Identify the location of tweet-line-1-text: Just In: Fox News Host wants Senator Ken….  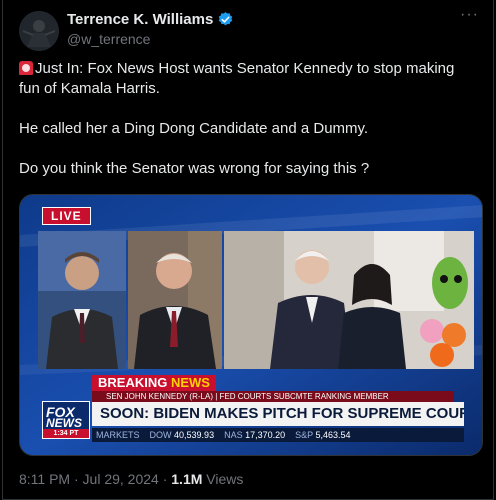
(237, 78).